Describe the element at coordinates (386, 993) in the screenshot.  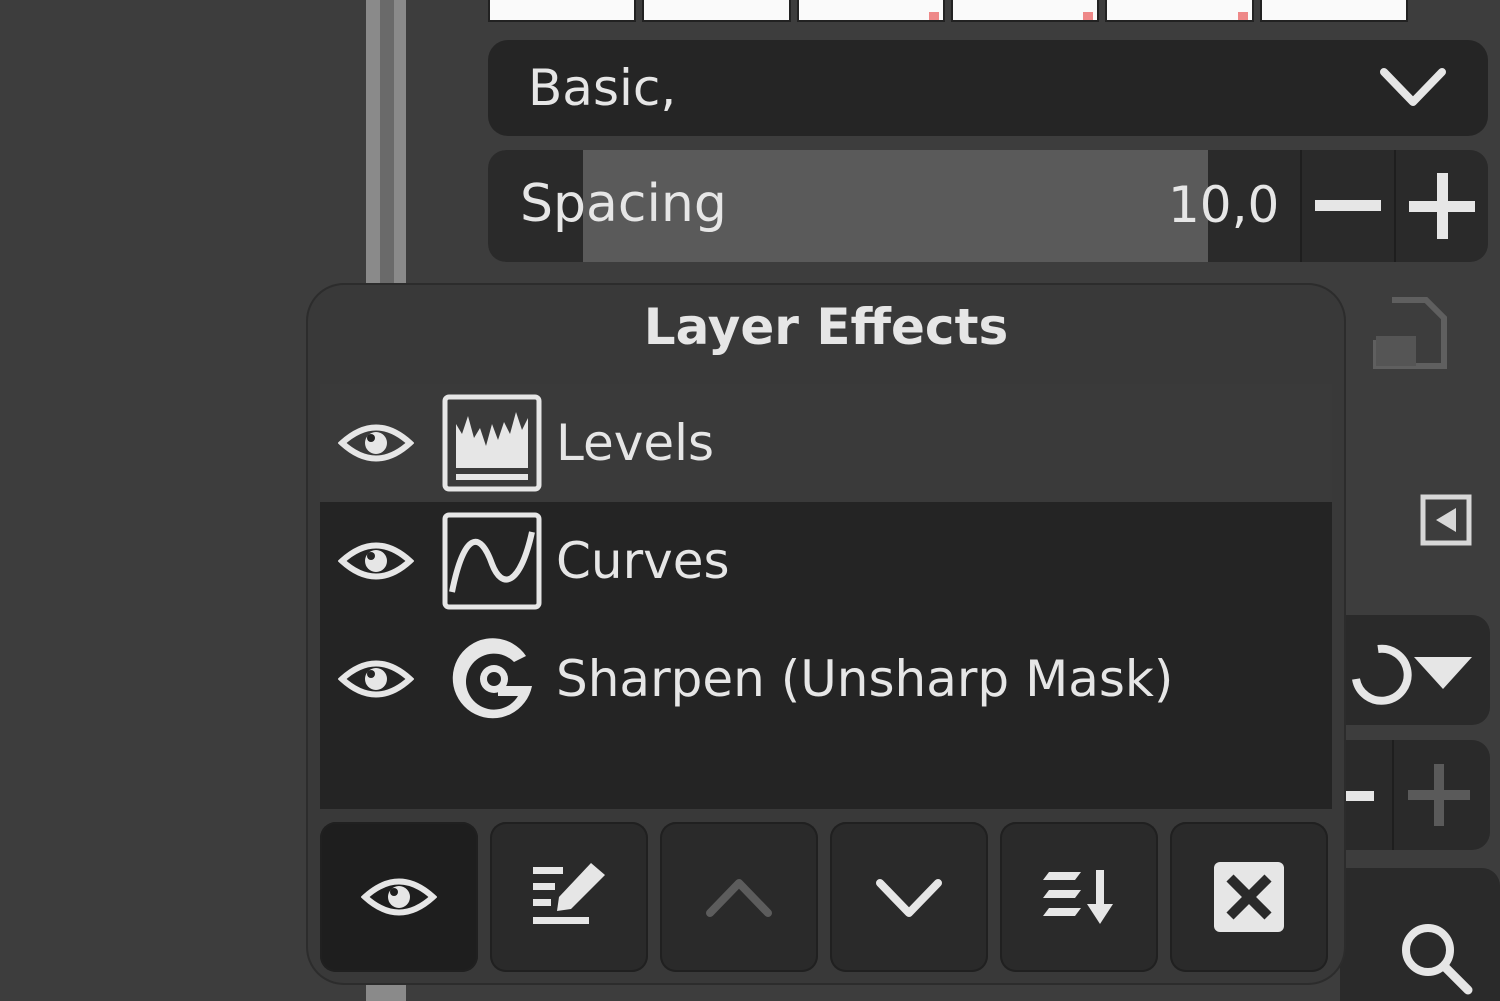
I see `dock-scrollbar-lower` at that location.